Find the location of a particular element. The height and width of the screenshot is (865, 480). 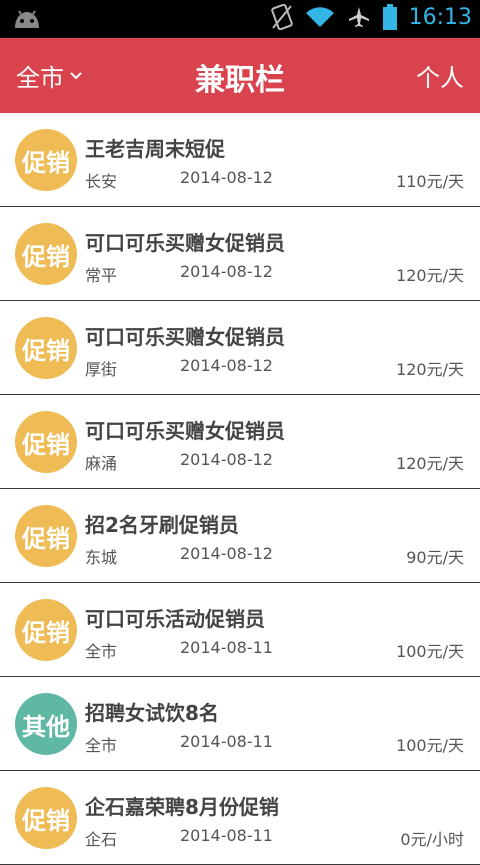

job-list-item: 促销 可口可乐买赠女促销员厚街 2014-08-12 120元/天 is located at coordinates (240, 348).